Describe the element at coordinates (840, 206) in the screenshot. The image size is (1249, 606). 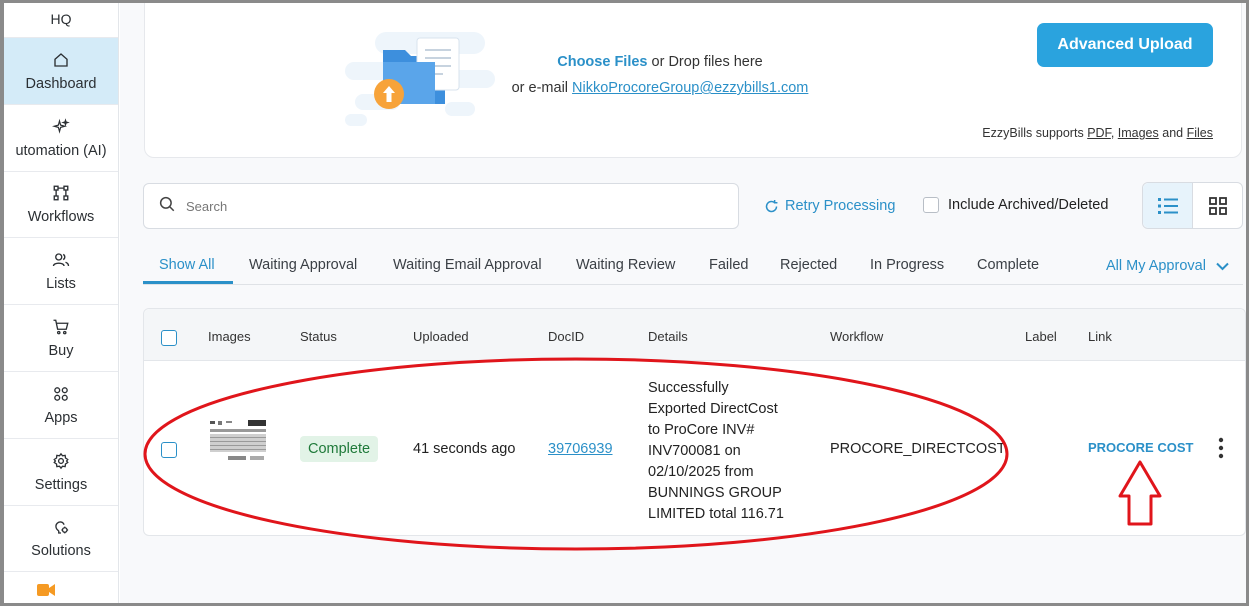
I see `retry-label: Retry Processing` at that location.